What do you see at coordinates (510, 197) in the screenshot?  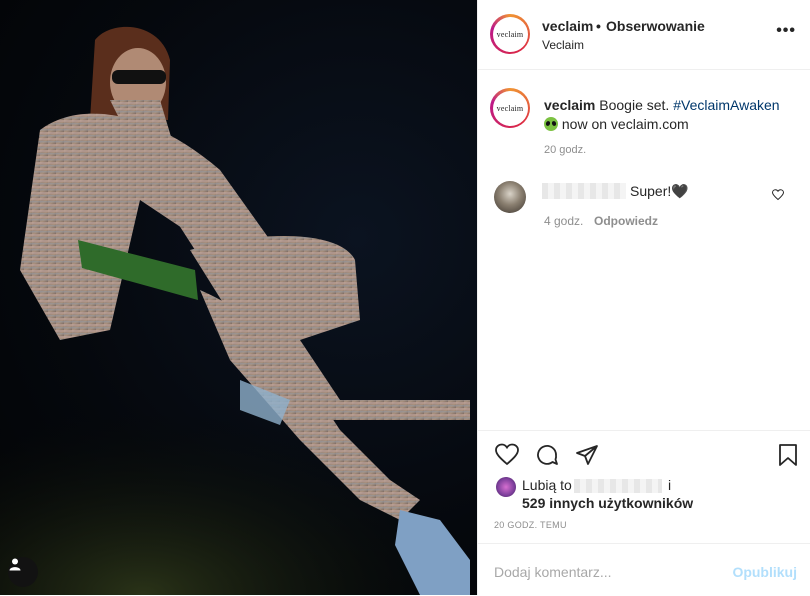 I see `commenter-avatar` at bounding box center [510, 197].